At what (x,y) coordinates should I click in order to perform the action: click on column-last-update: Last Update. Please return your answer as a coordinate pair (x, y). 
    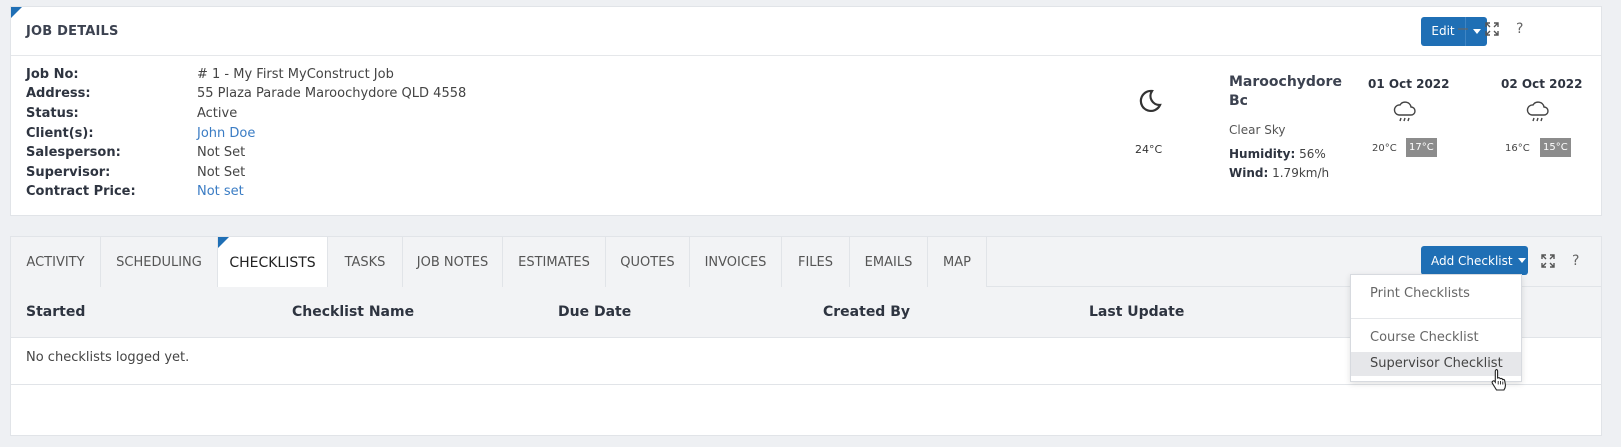
    Looking at the image, I should click on (1136, 312).